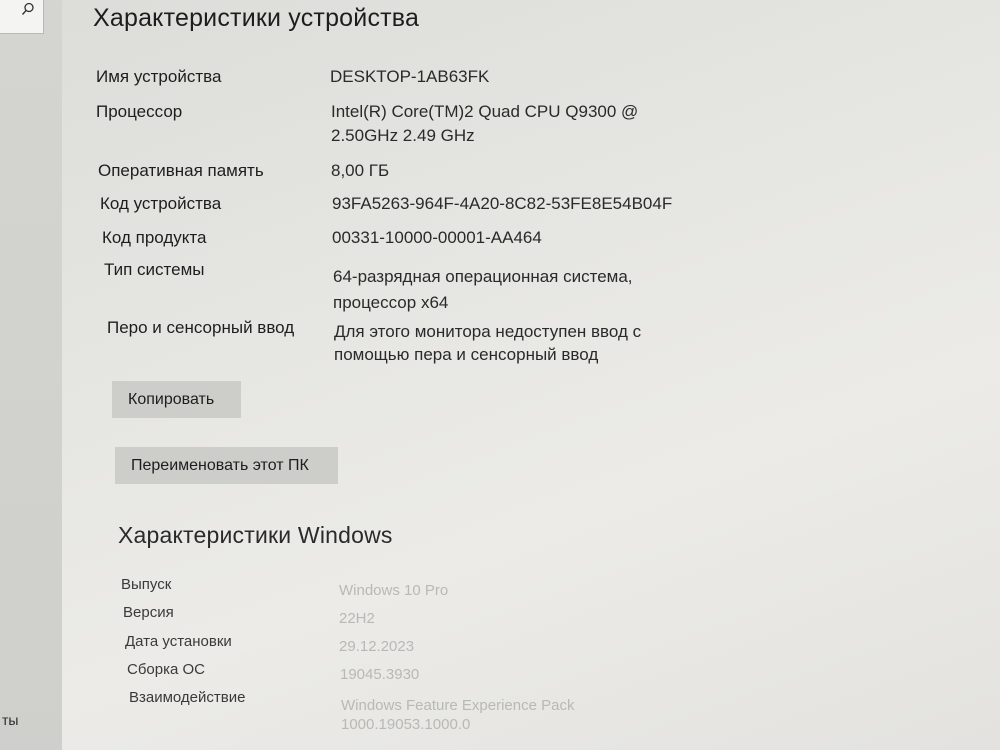 This screenshot has width=1000, height=750. Describe the element at coordinates (502, 203) in the screenshot. I see `spec-value: 93FA5263-964F-4A20-8C82-53FE8E54B04F` at that location.